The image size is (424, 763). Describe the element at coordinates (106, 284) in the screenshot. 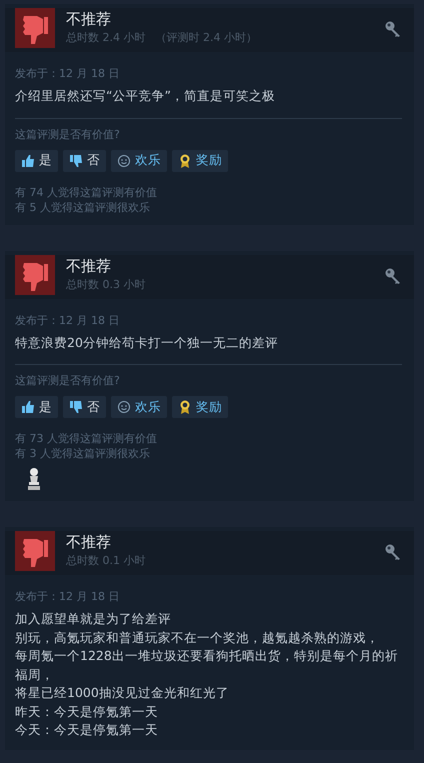

I see `playtime-text: 总时数 0.3 小时` at that location.